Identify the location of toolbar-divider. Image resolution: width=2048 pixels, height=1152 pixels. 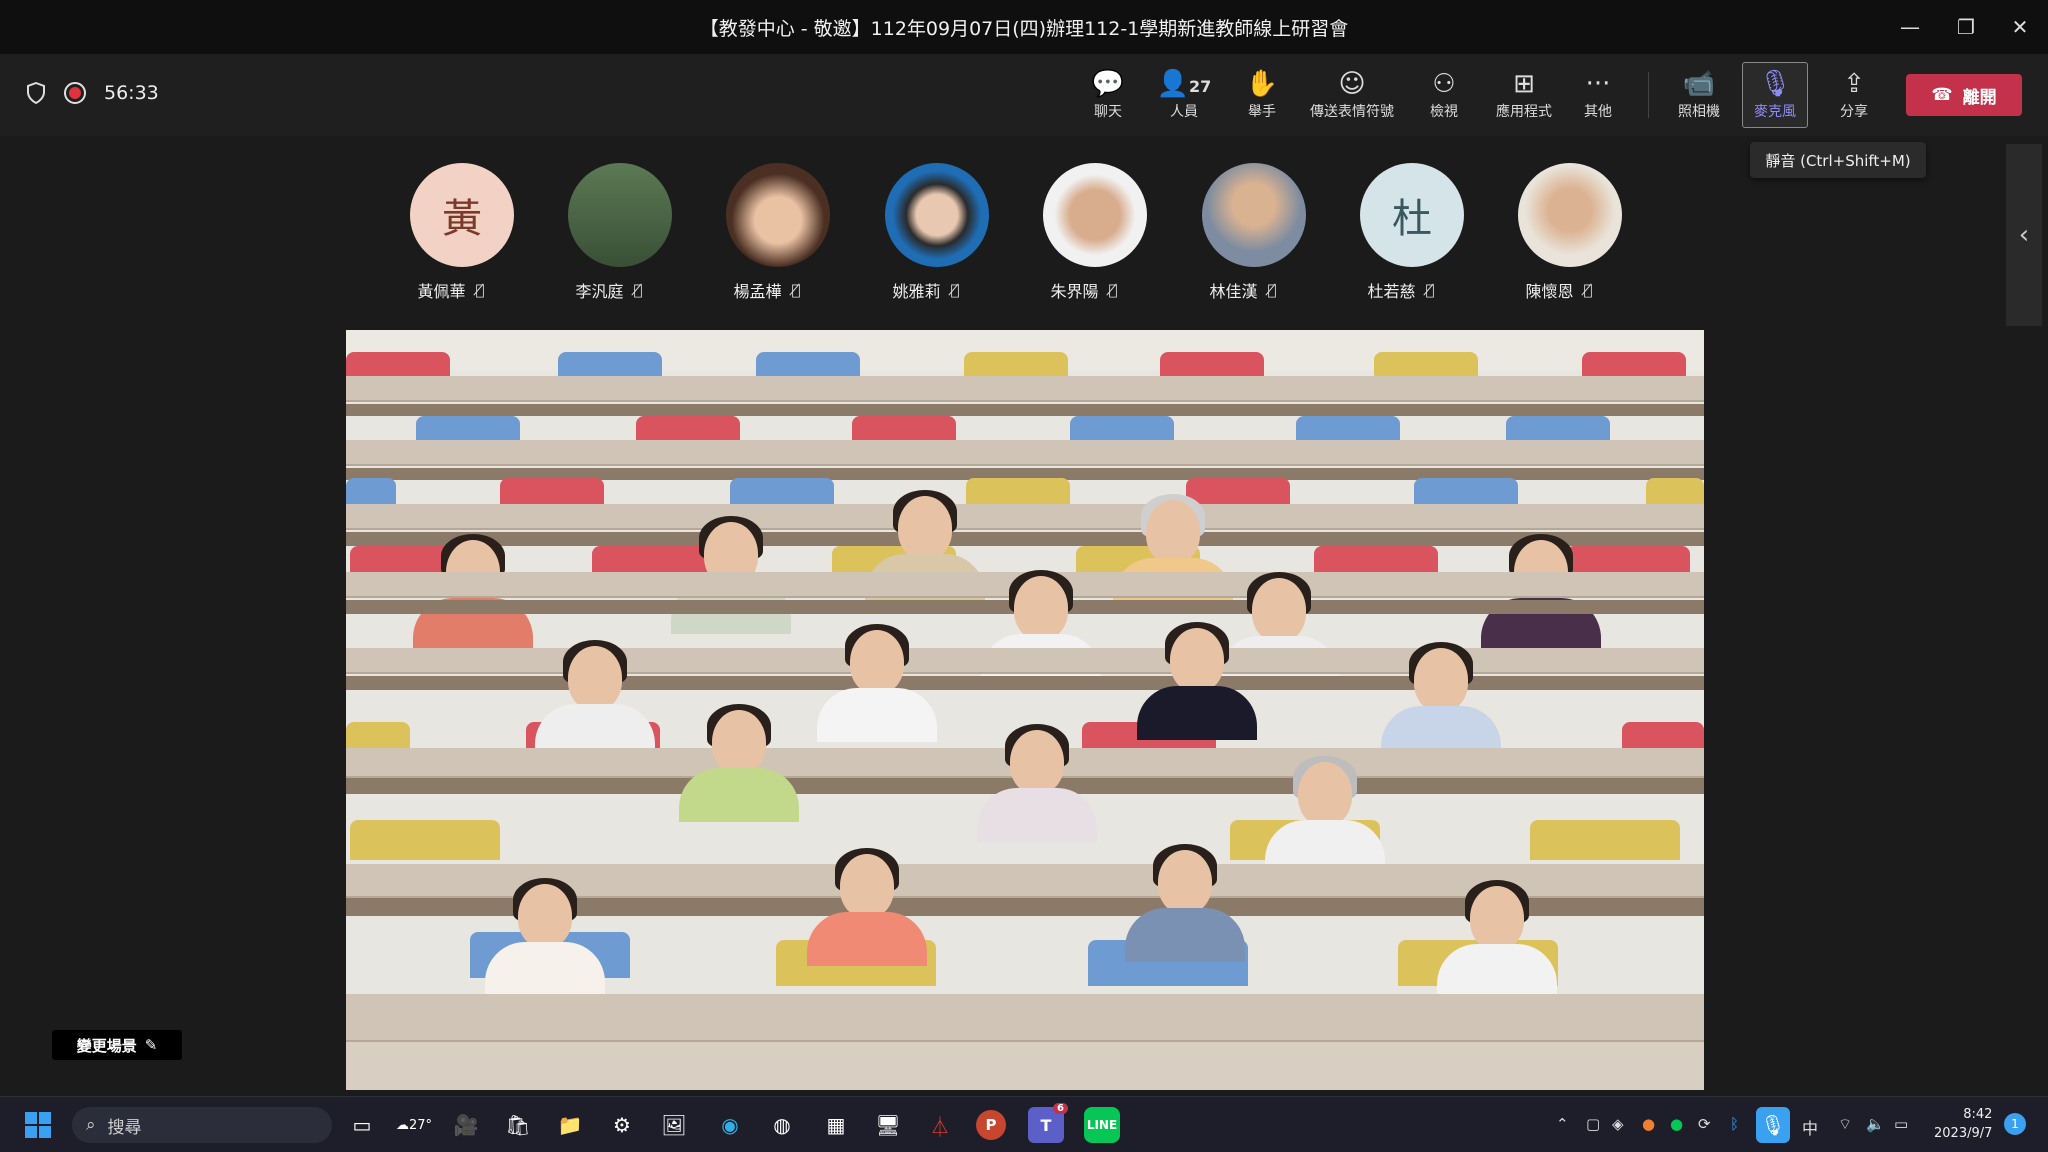
(1648, 95).